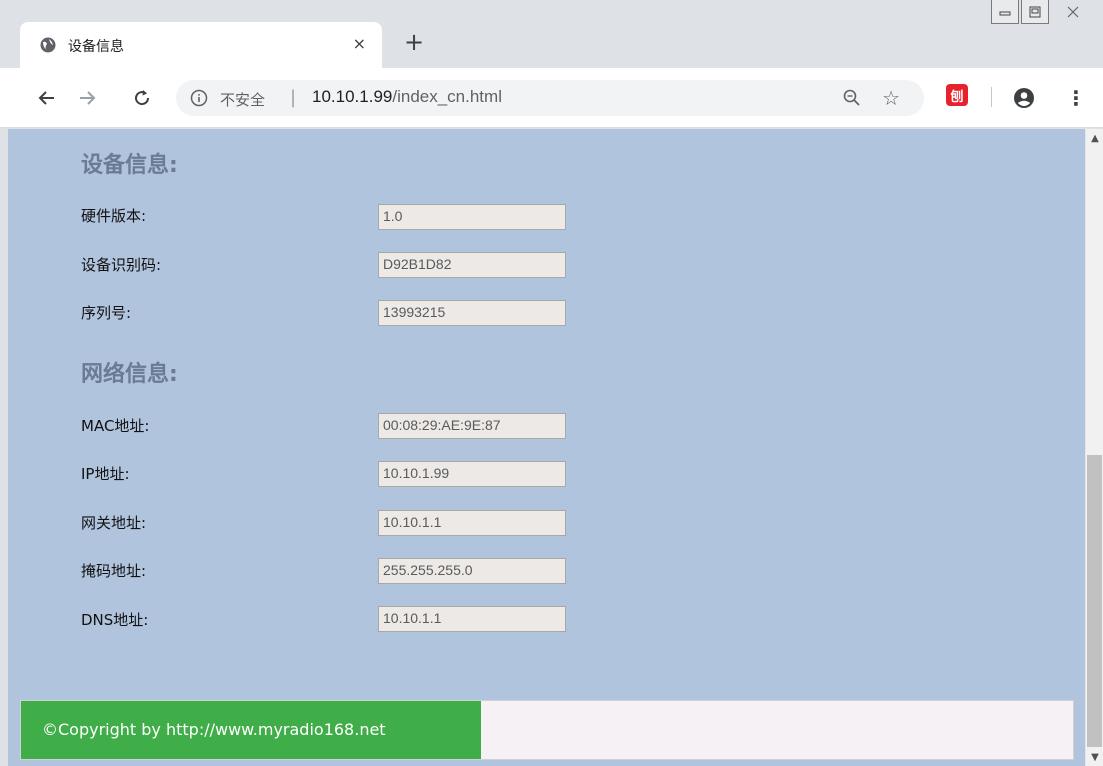 This screenshot has height=766, width=1103. Describe the element at coordinates (957, 95) in the screenshot. I see `extension-icon: 刨` at that location.